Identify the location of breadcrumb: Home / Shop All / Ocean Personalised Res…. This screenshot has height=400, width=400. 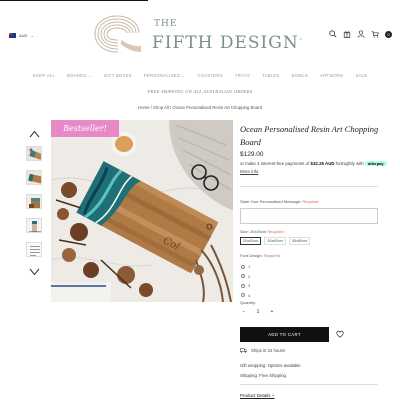
(200, 107).